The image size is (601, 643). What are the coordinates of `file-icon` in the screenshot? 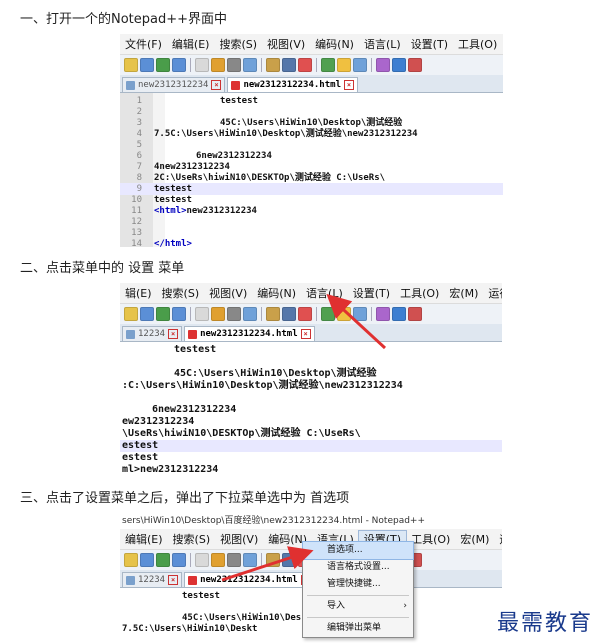 It's located at (130, 334).